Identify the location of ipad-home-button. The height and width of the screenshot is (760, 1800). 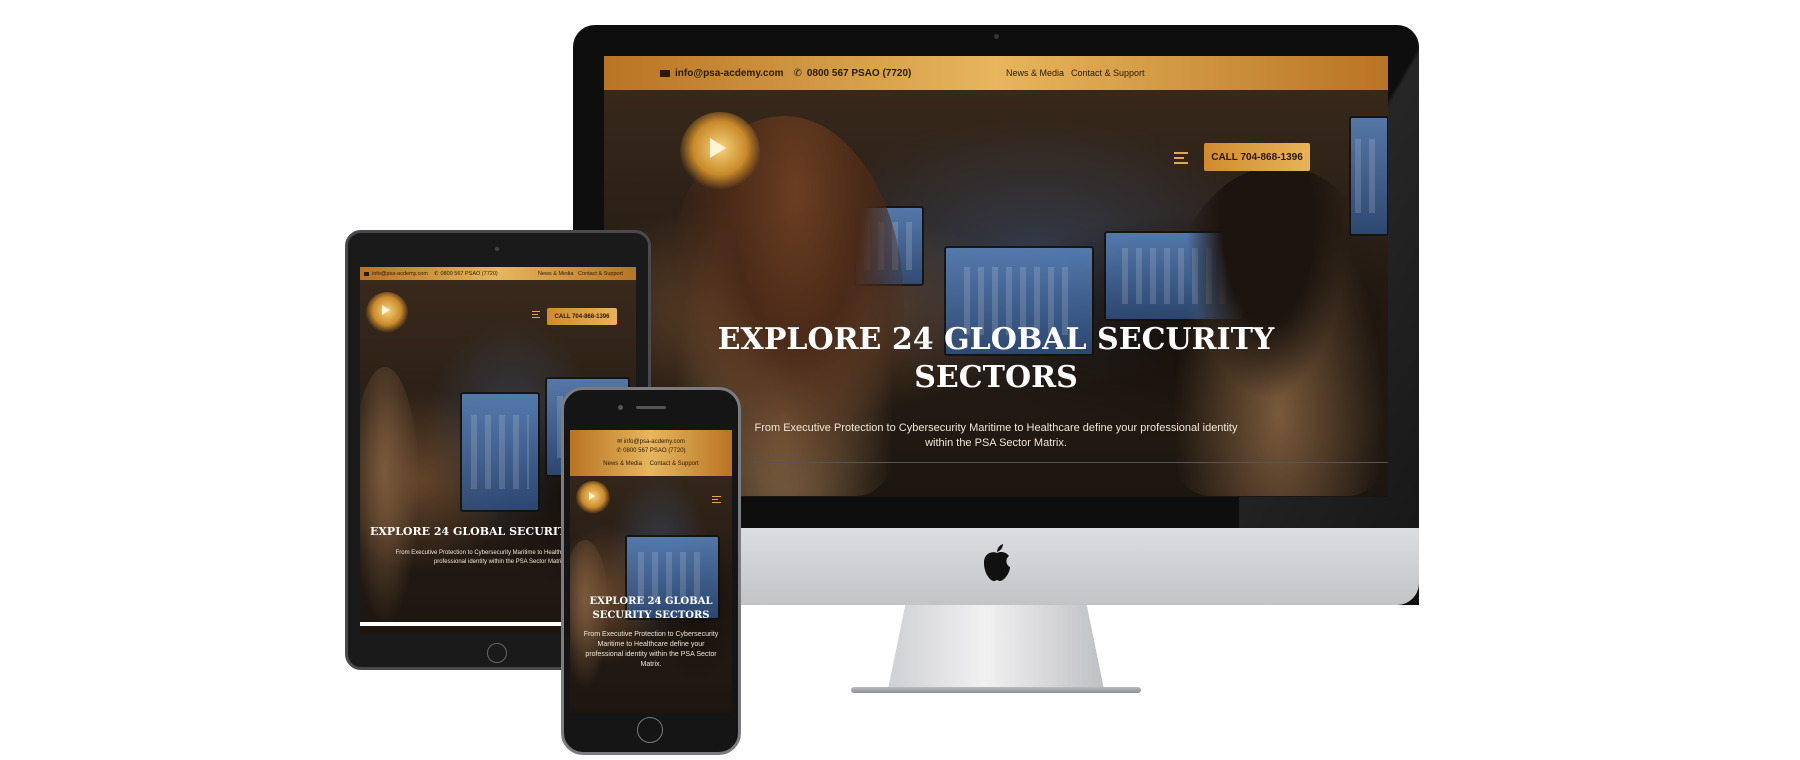
(497, 653).